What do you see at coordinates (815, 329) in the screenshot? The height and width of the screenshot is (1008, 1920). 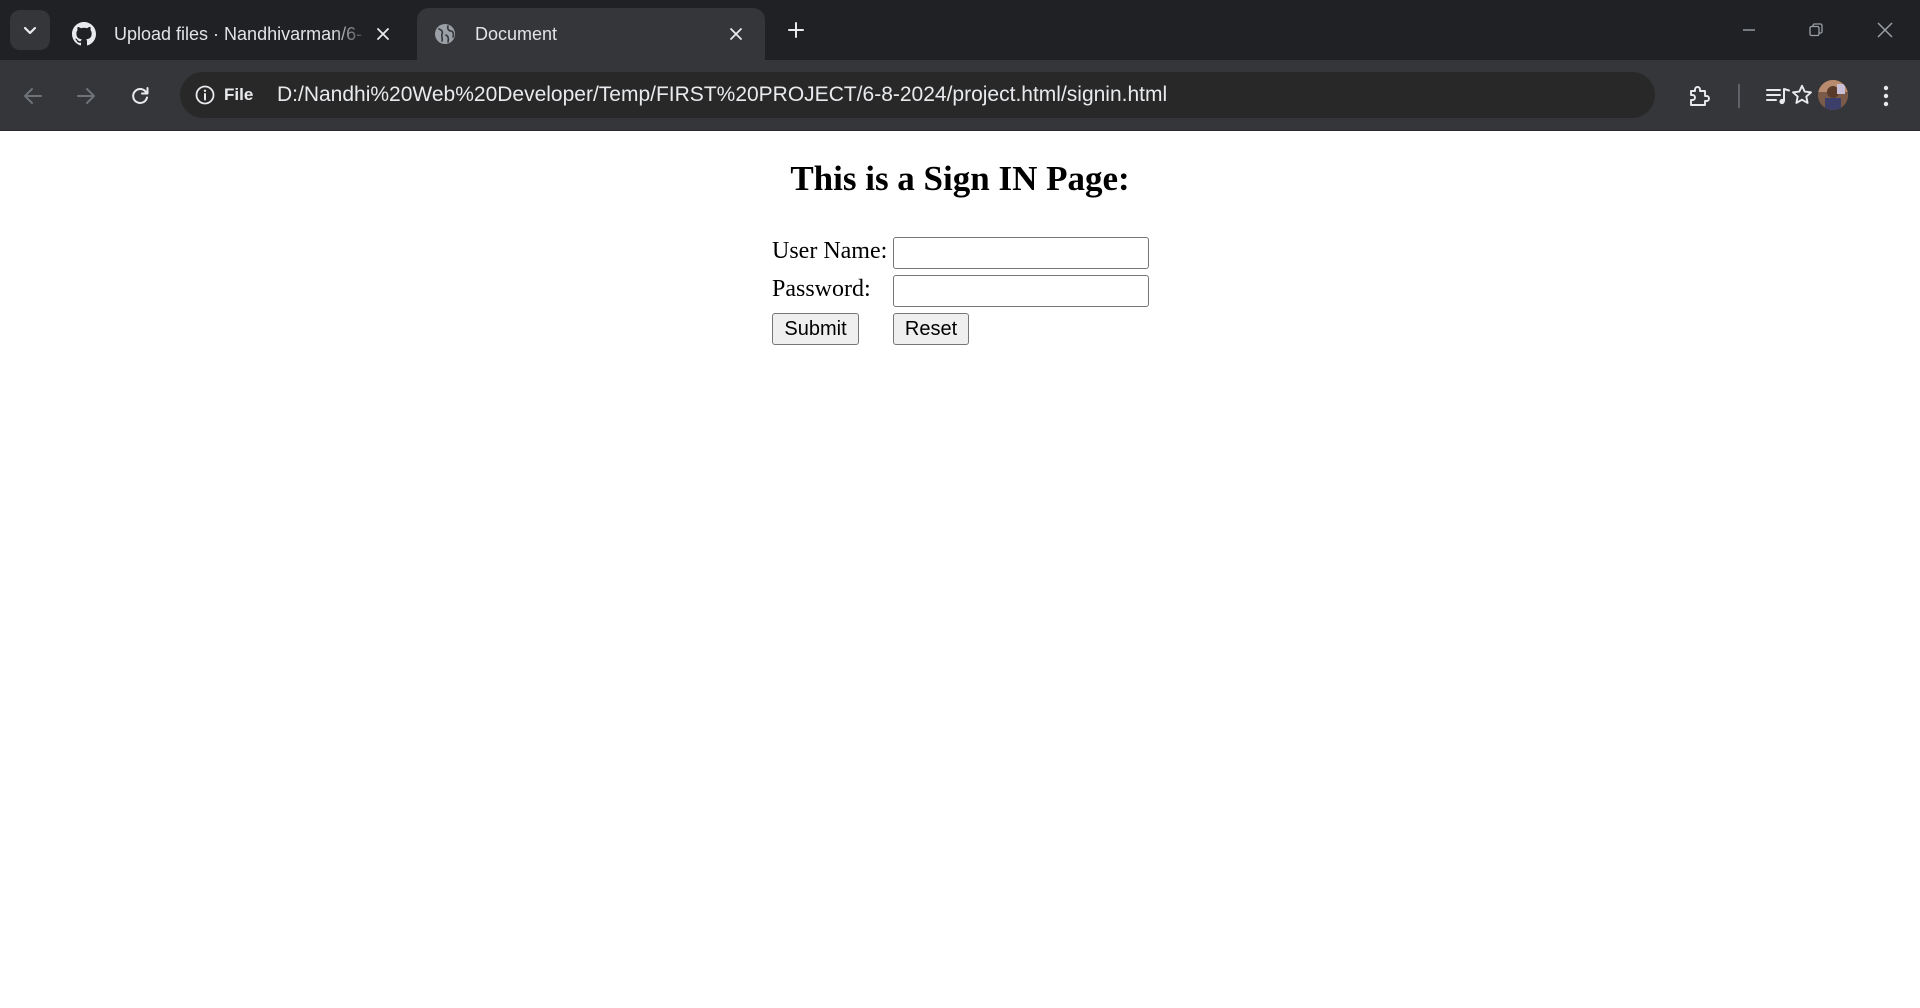 I see `submit-button: Submit` at bounding box center [815, 329].